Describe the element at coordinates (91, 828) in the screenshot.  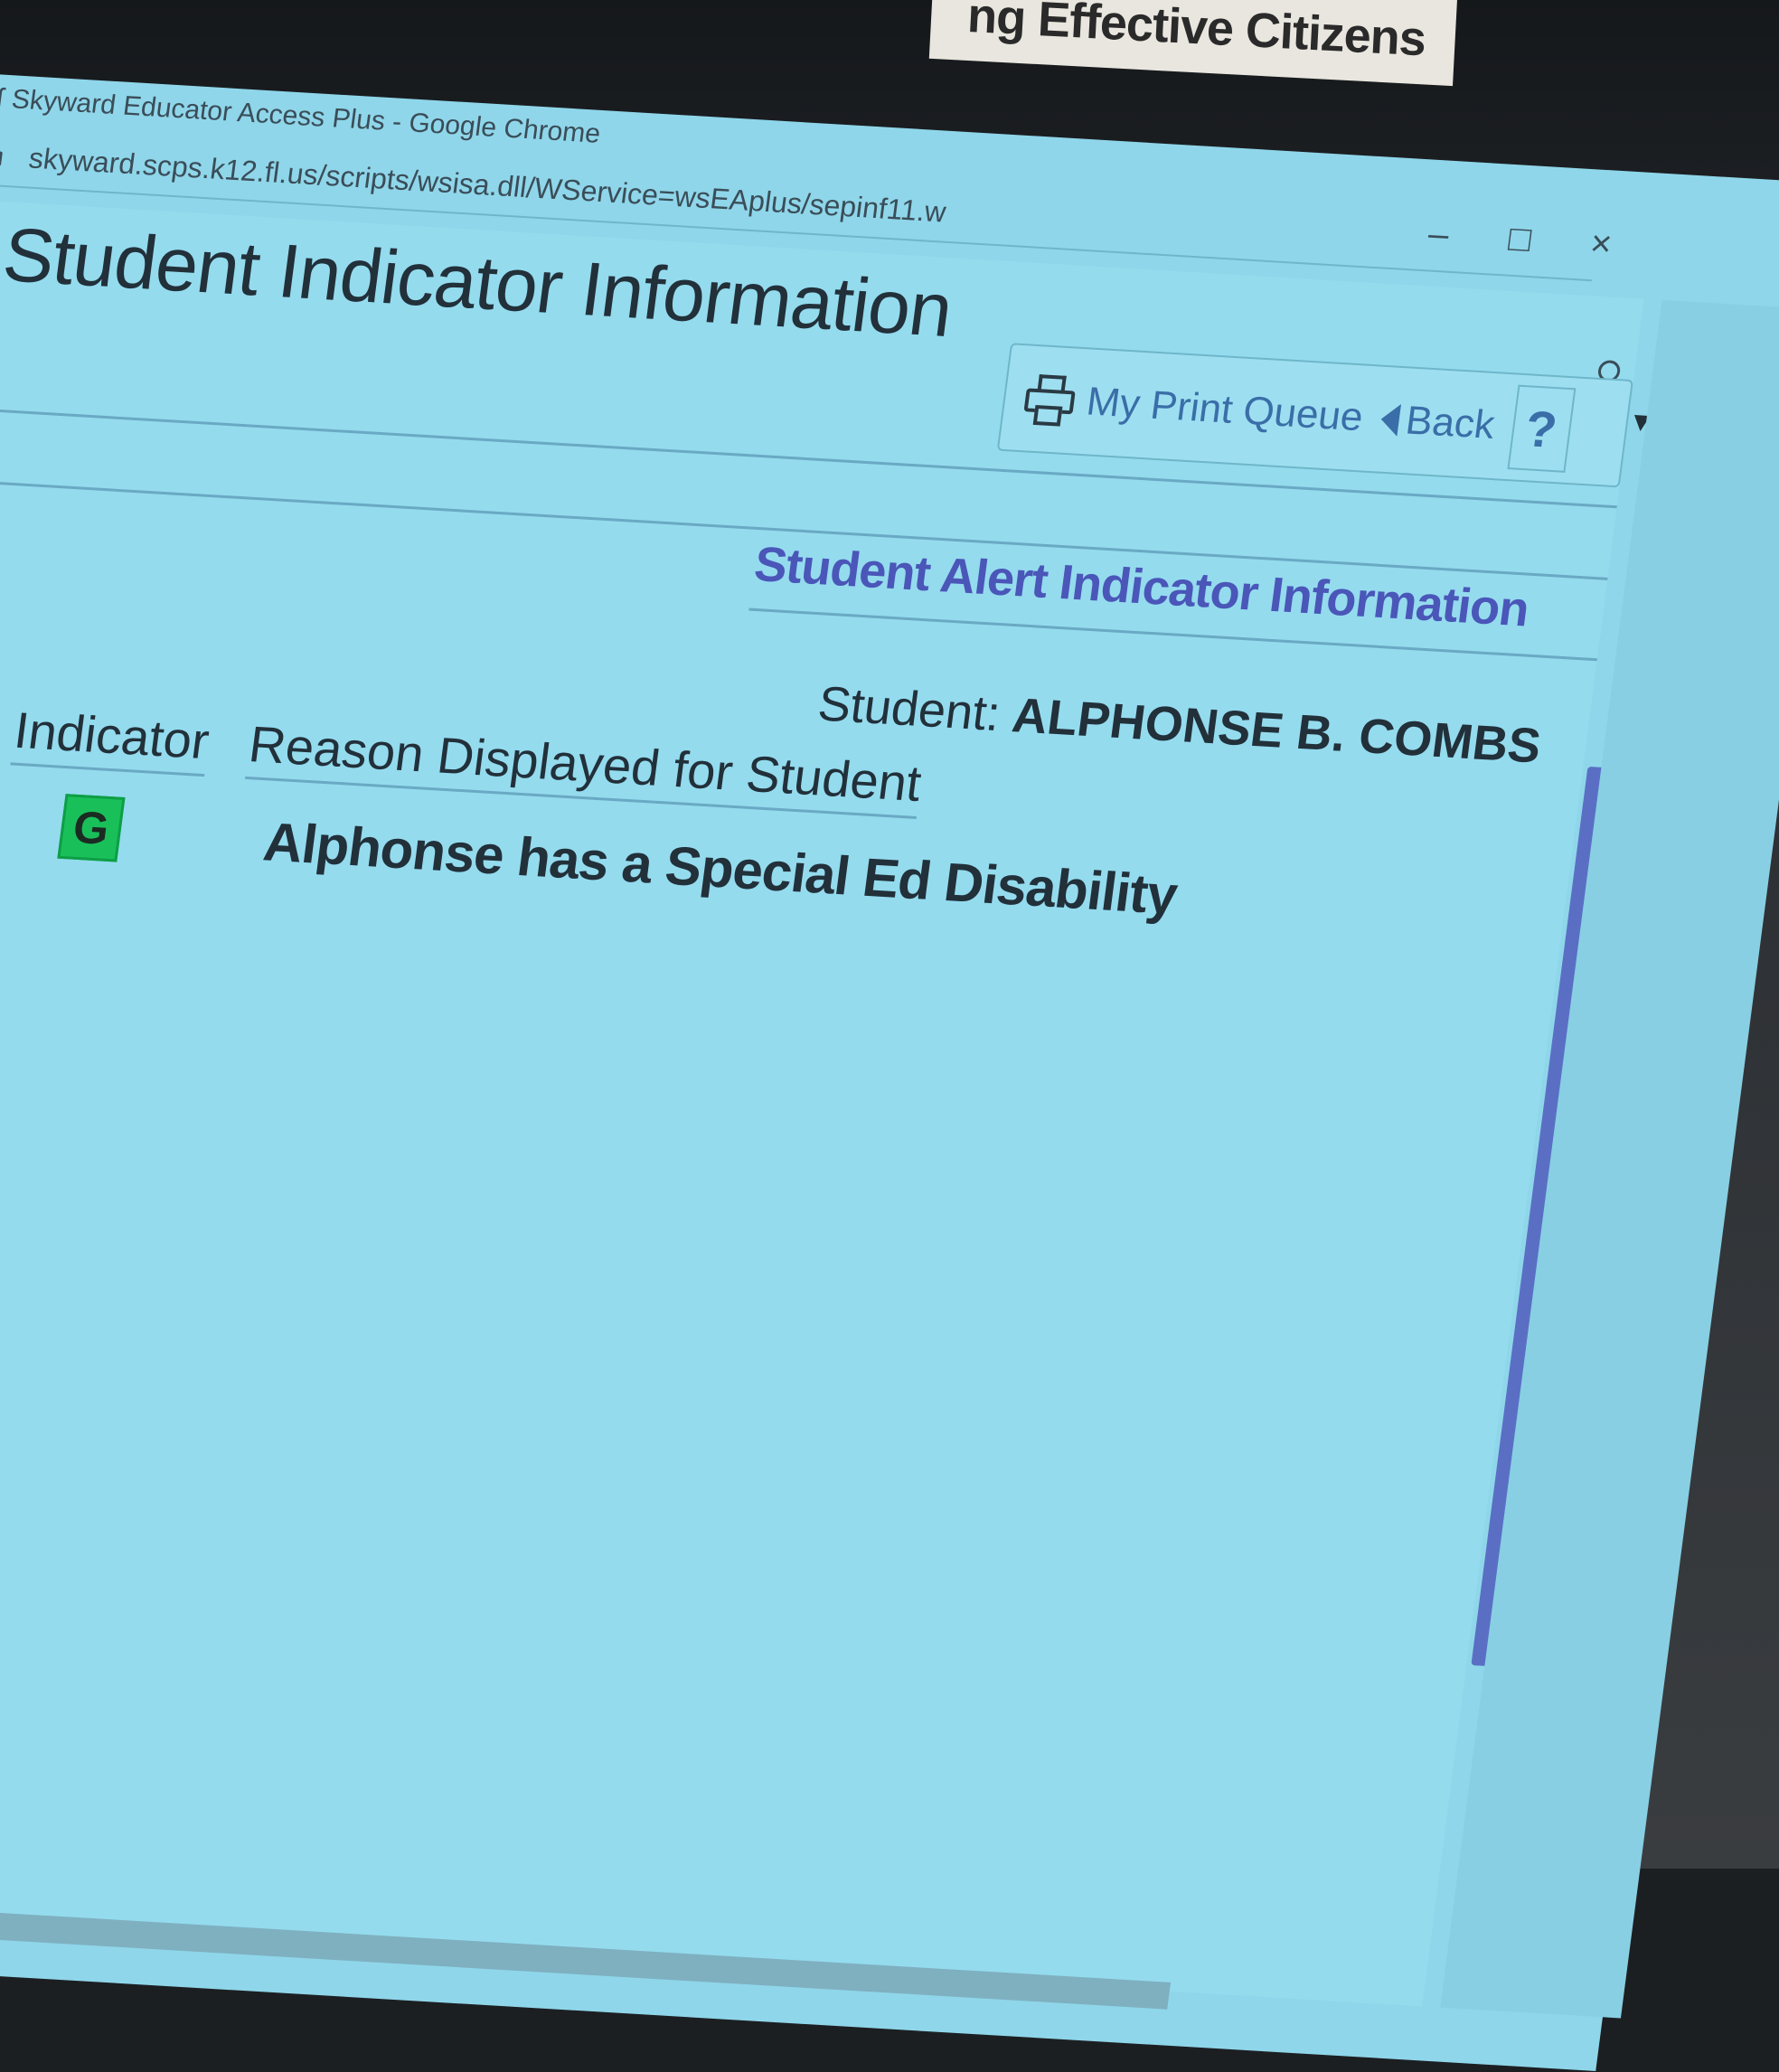
I see `indicator-badge: G` at that location.